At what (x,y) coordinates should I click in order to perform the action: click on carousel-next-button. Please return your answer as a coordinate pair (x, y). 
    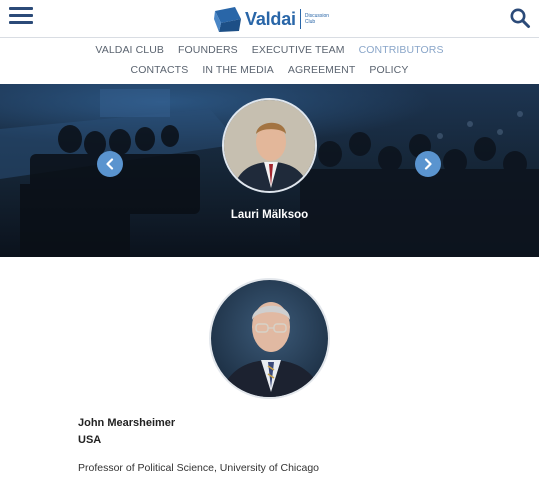
    Looking at the image, I should click on (428, 164).